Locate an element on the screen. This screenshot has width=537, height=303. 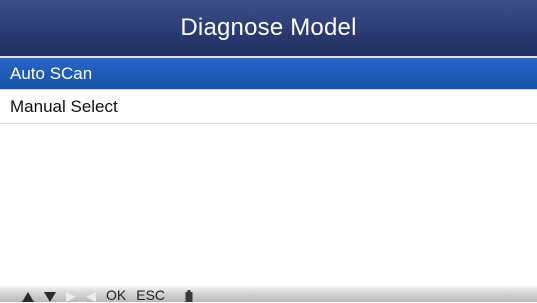
menu-item-label: Auto SCan is located at coordinates (51, 73).